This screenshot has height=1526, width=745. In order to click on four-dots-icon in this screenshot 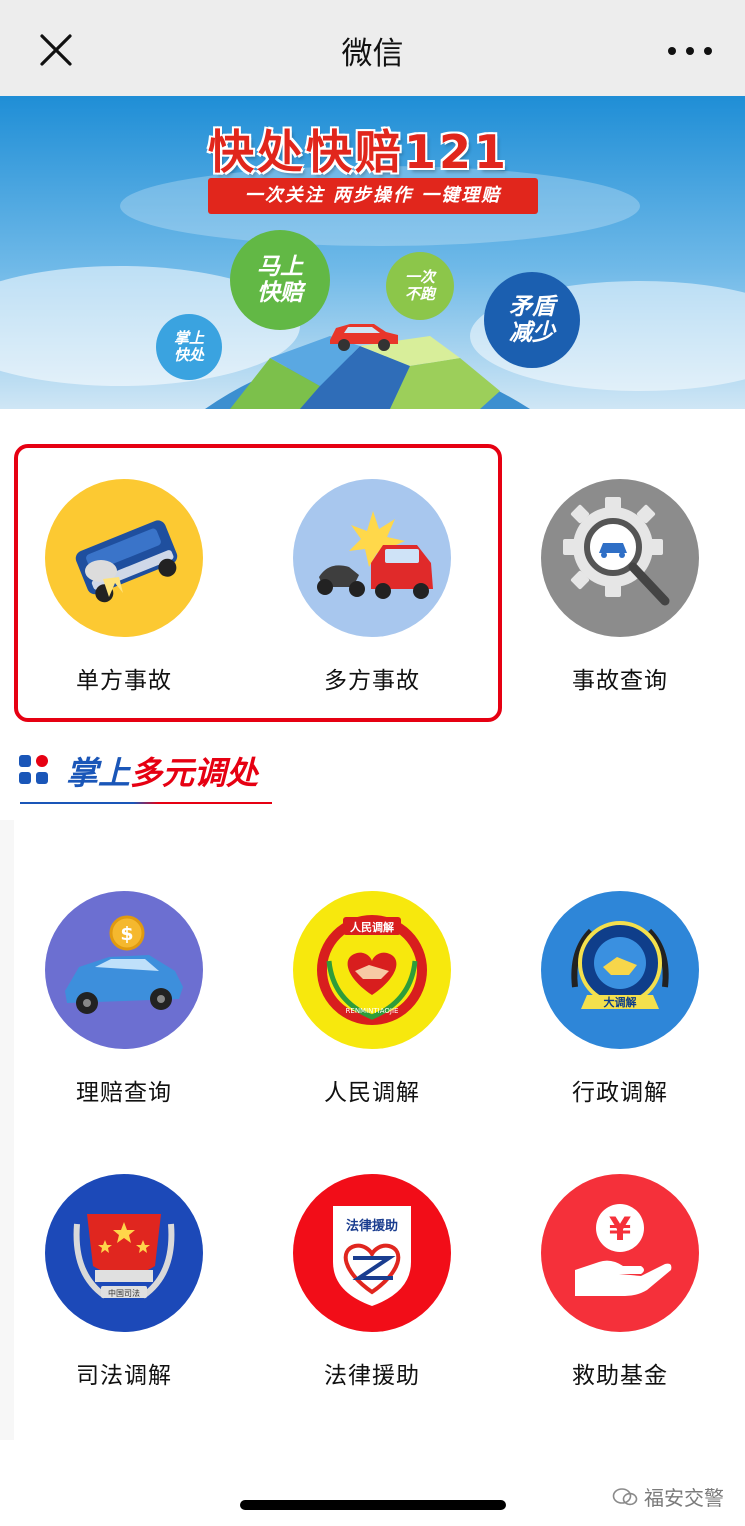, I will do `click(34, 770)`.